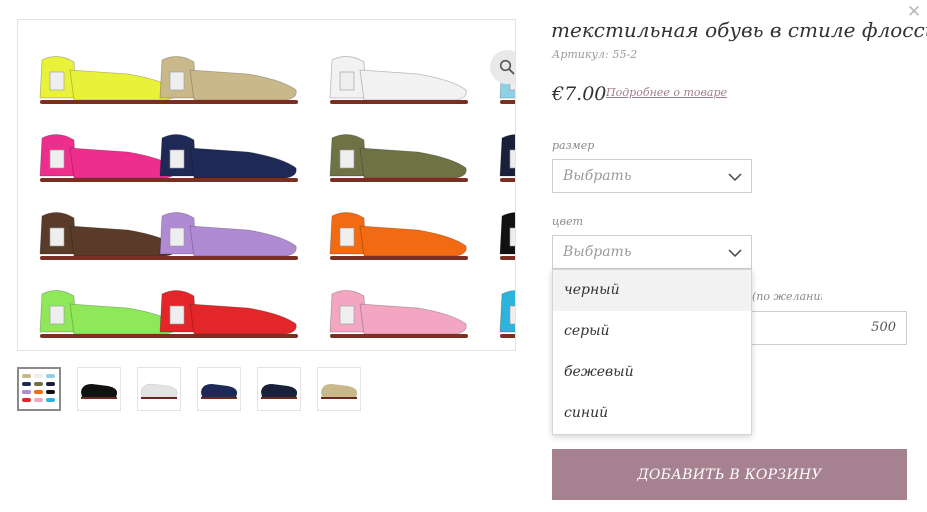 Image resolution: width=927 pixels, height=512 pixels. I want to click on thumbnail-navy, so click(219, 389).